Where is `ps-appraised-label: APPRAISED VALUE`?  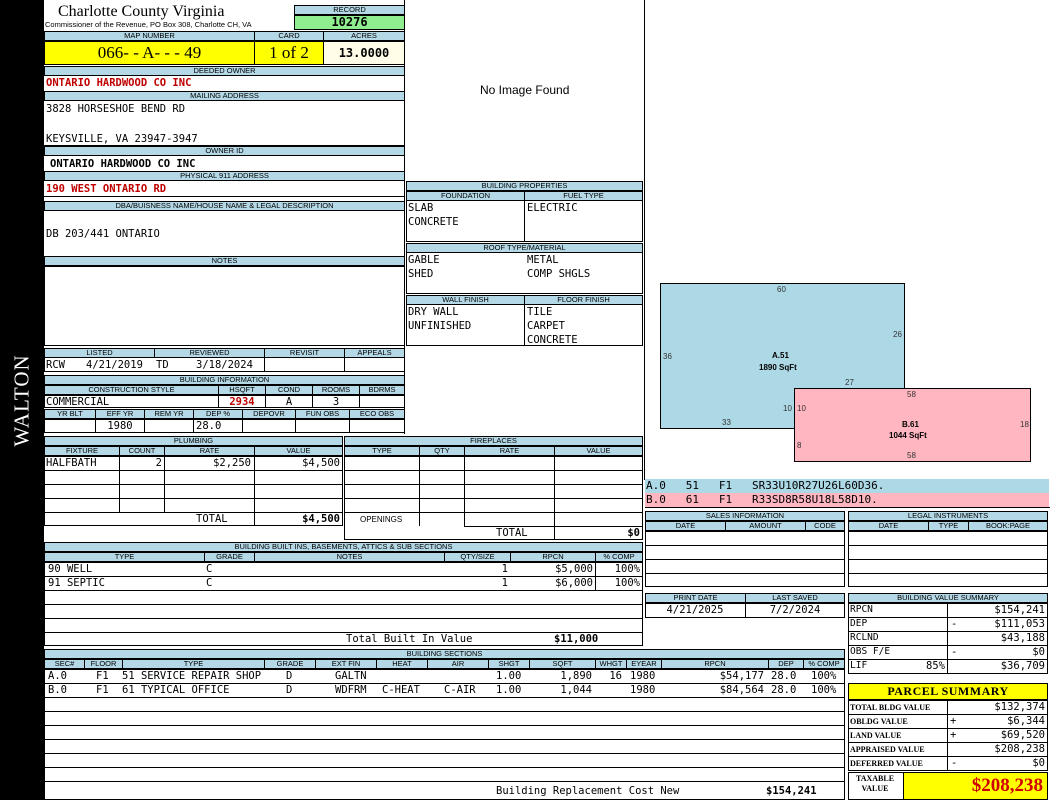 ps-appraised-label: APPRAISED VALUE is located at coordinates (887, 749).